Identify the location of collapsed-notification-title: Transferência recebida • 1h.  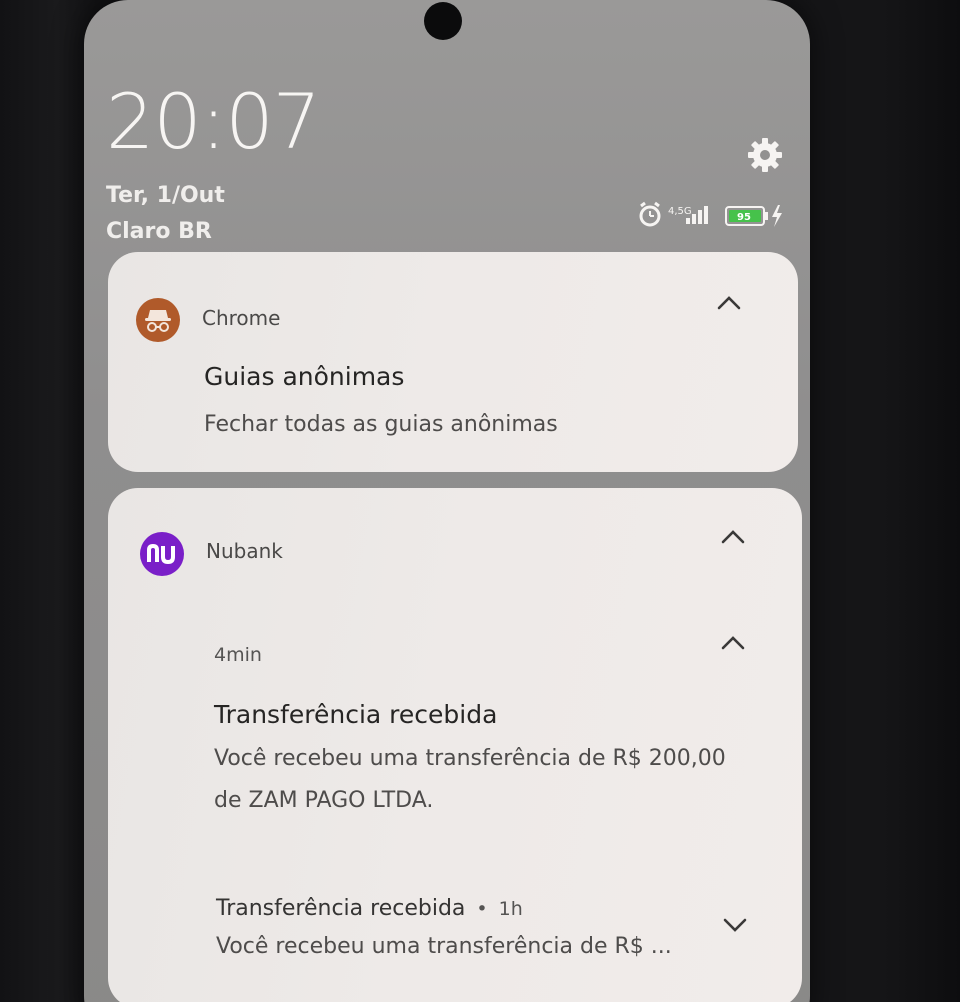
(369, 908).